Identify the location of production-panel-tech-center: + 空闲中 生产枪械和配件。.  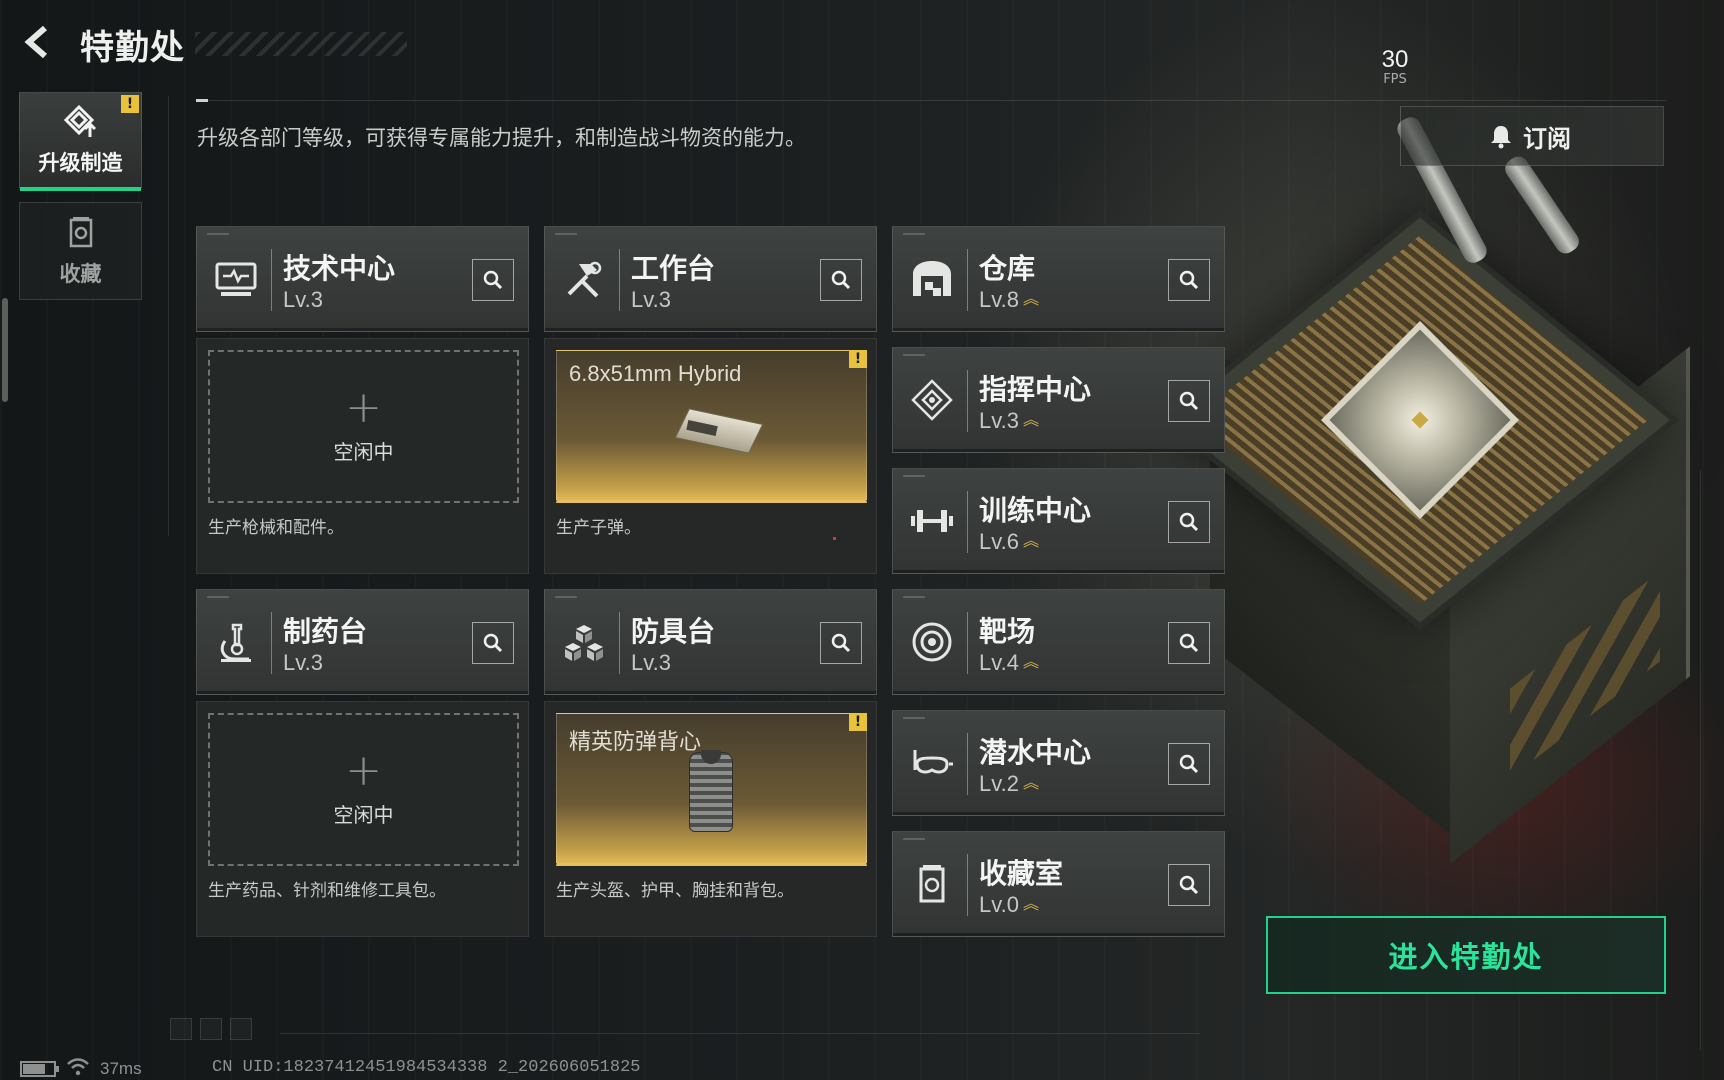
(362, 456).